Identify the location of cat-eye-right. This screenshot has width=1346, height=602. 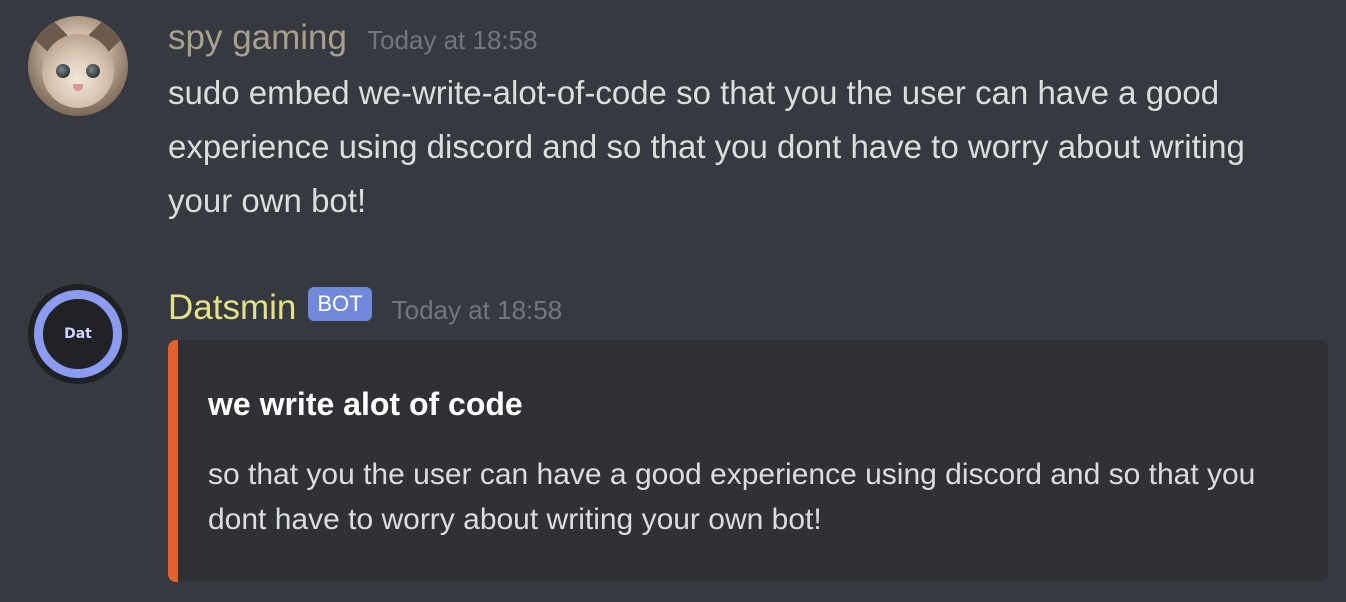
(93, 71).